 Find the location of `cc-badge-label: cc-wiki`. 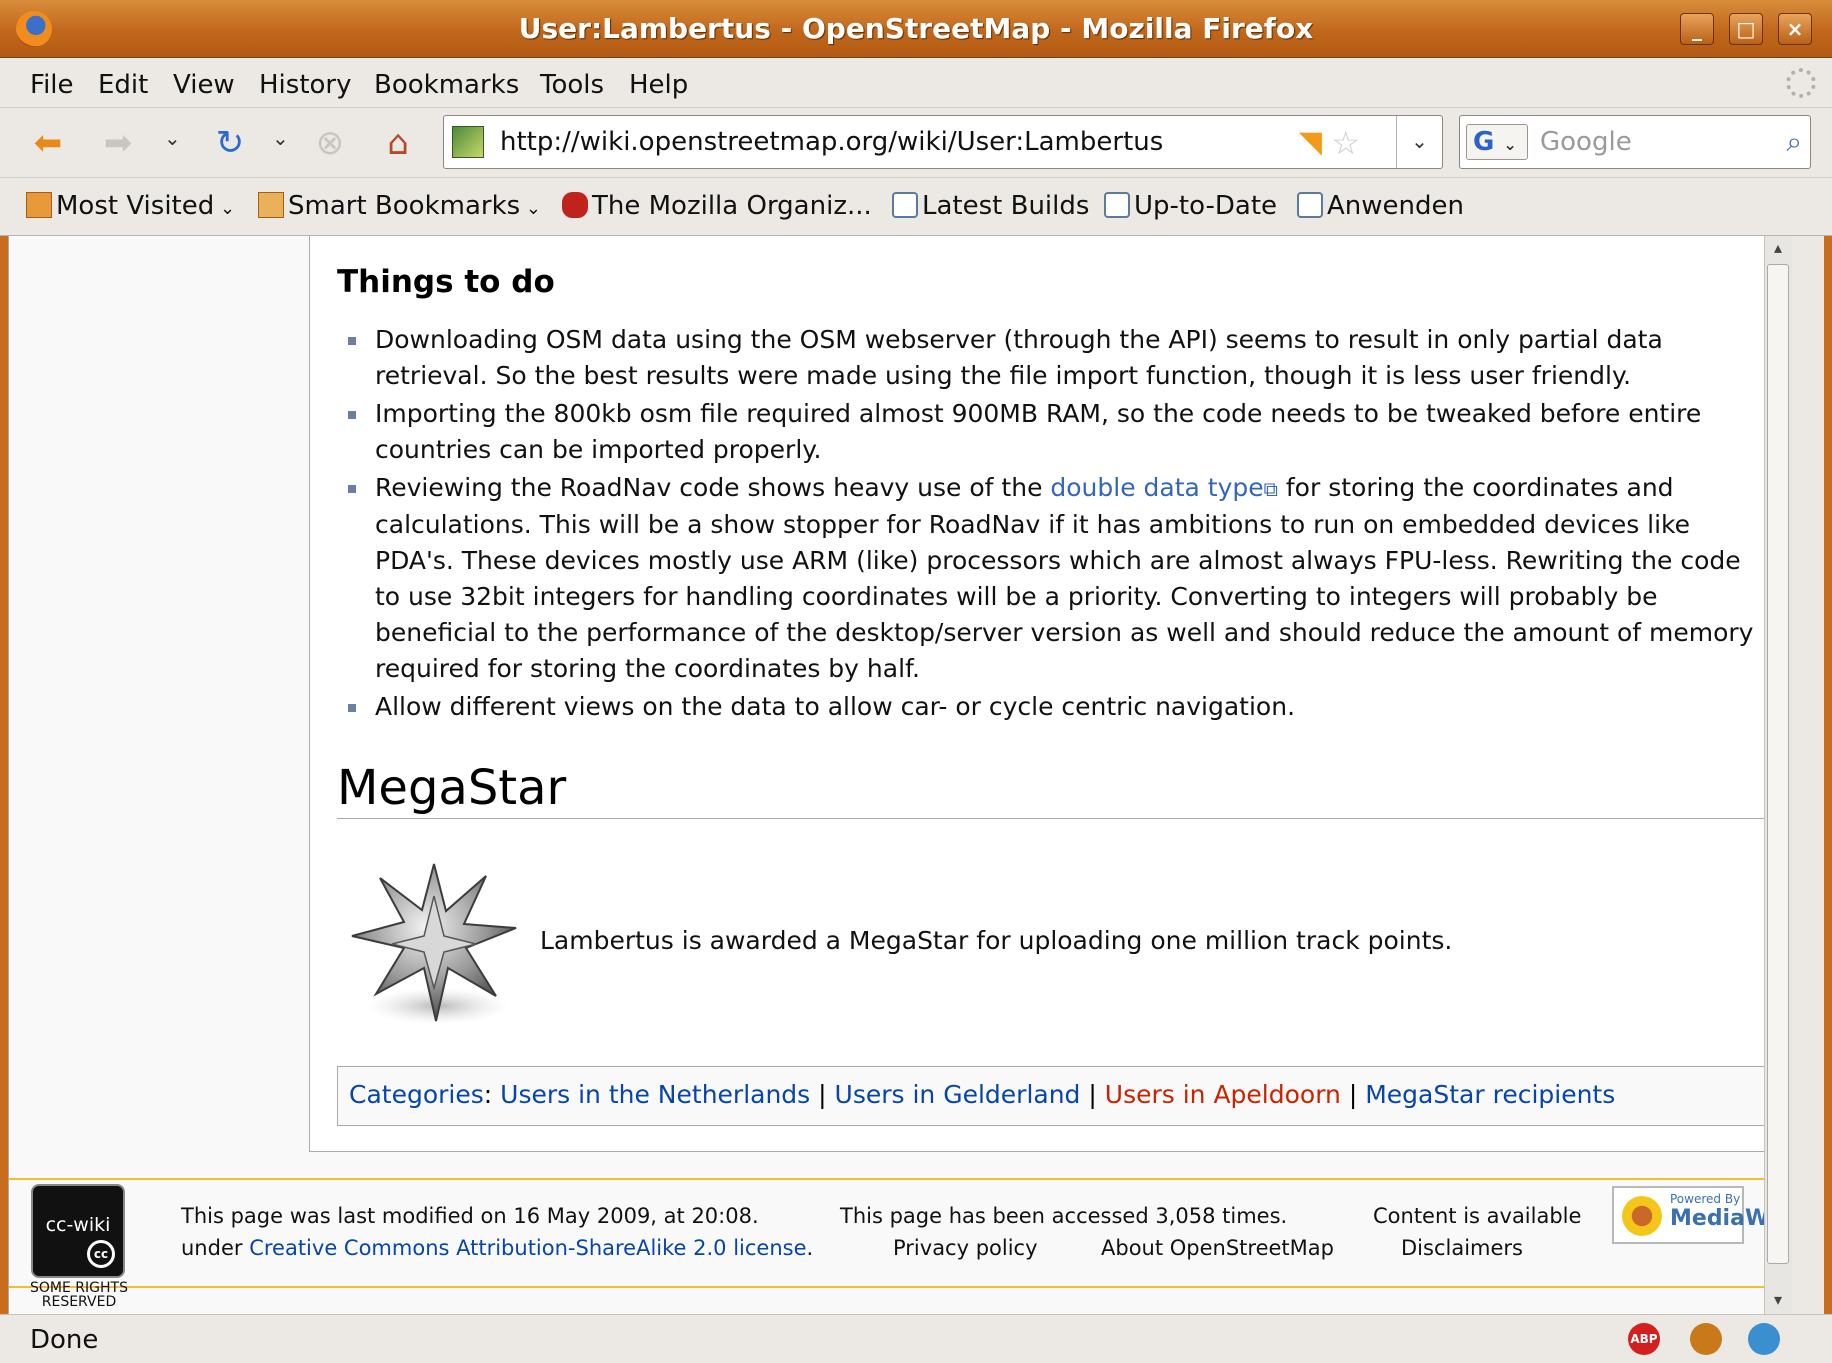

cc-badge-label: cc-wiki is located at coordinates (78, 1225).